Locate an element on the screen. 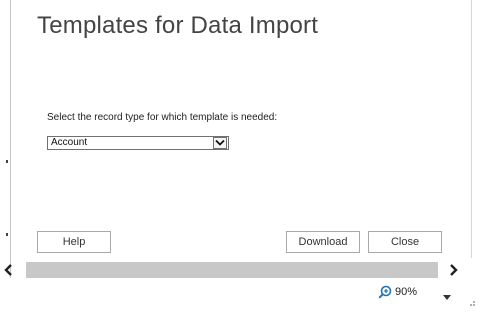  dialog-title: Templates for Data Import is located at coordinates (178, 25).